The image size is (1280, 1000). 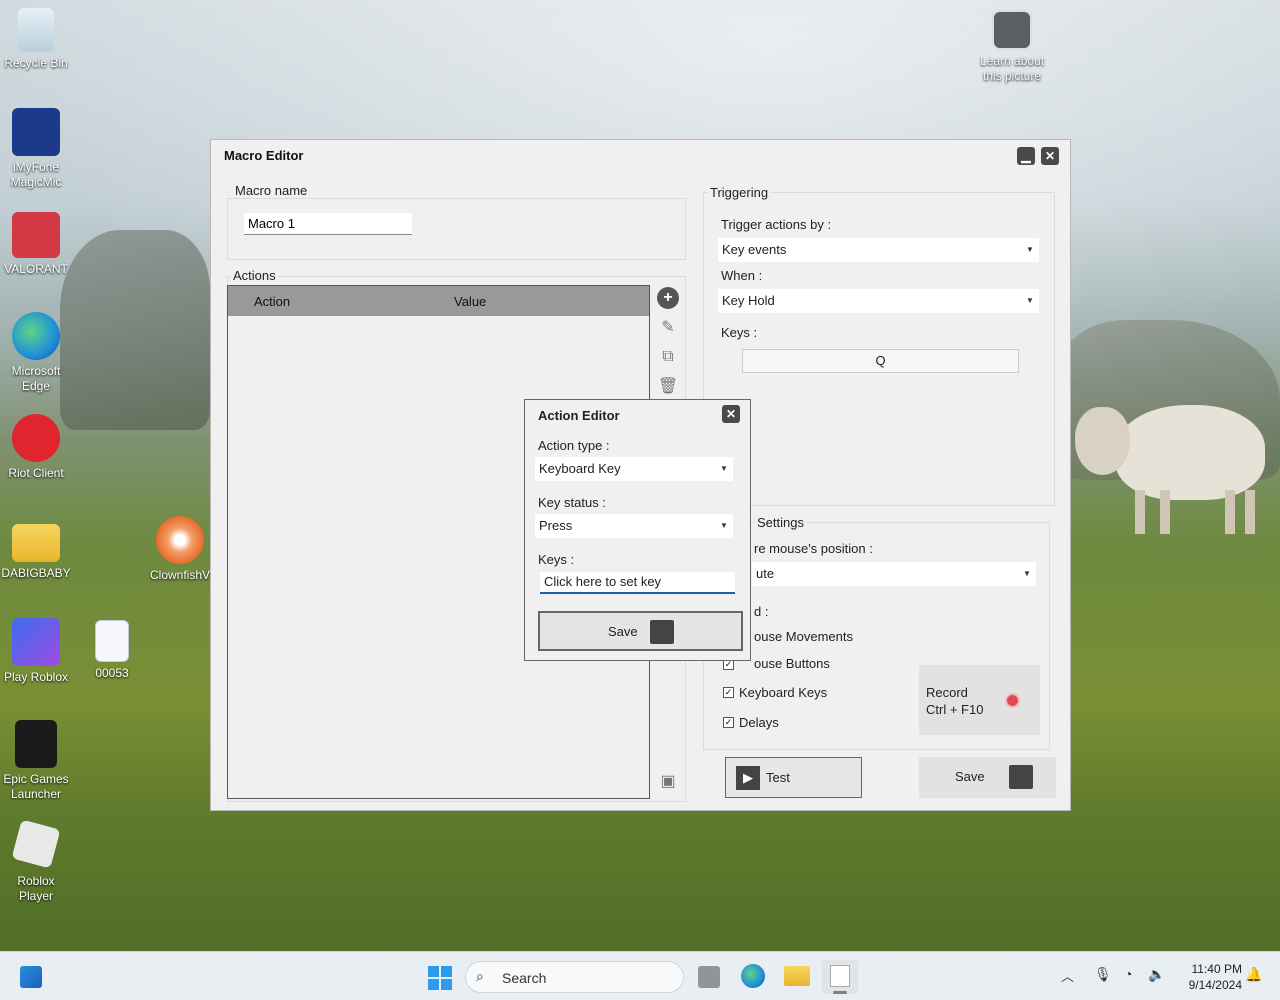 What do you see at coordinates (728, 722) in the screenshot?
I see `option-delays-checkbox: ✓` at bounding box center [728, 722].